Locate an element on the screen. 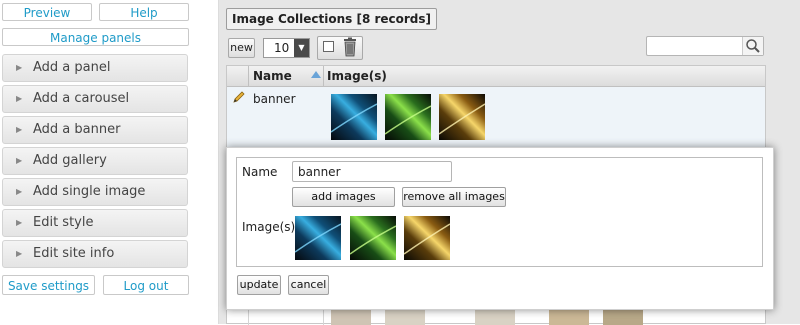 Image resolution: width=800 pixels, height=325 pixels. search-box is located at coordinates (705, 46).